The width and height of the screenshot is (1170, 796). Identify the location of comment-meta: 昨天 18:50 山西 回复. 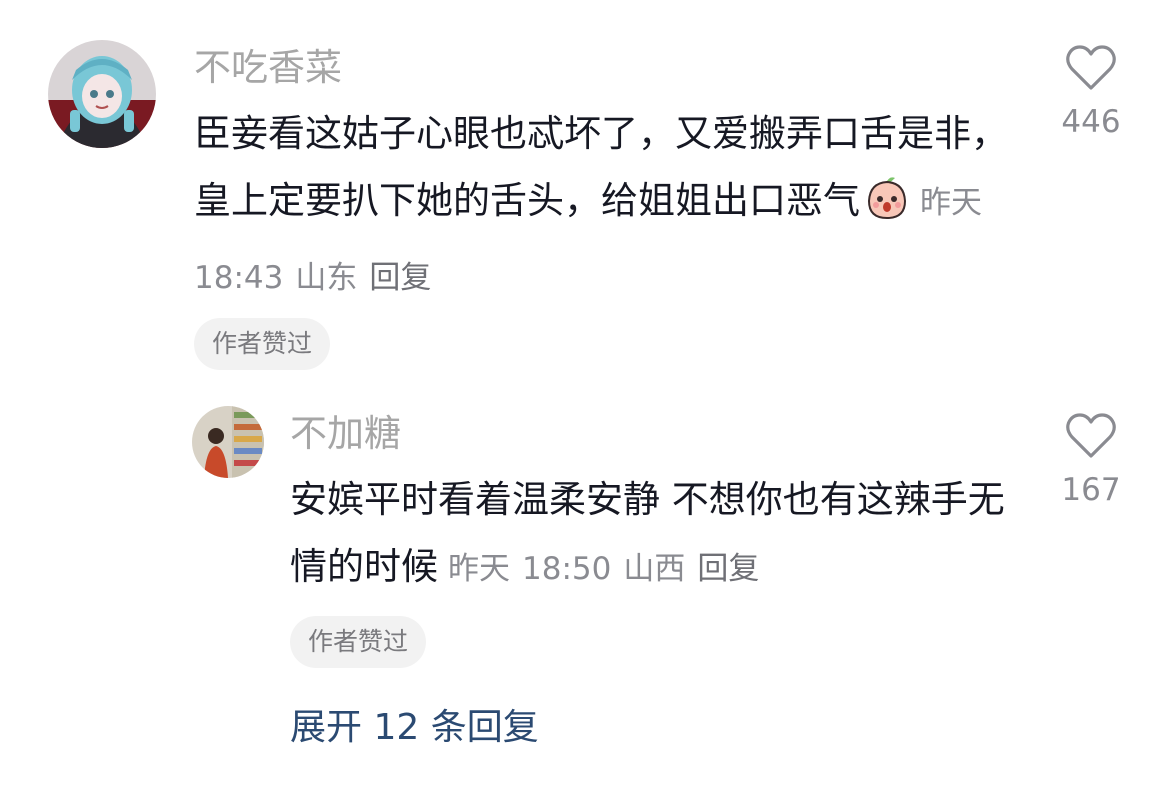
(609, 569).